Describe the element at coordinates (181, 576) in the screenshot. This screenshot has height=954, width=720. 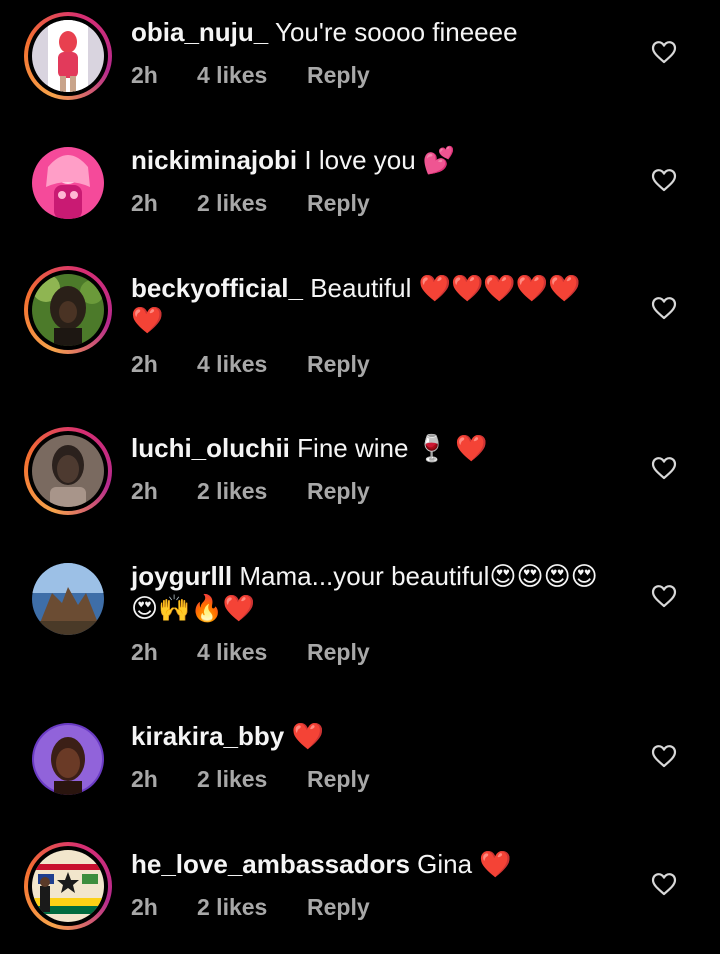
I see `comment-username: joygurlll` at that location.